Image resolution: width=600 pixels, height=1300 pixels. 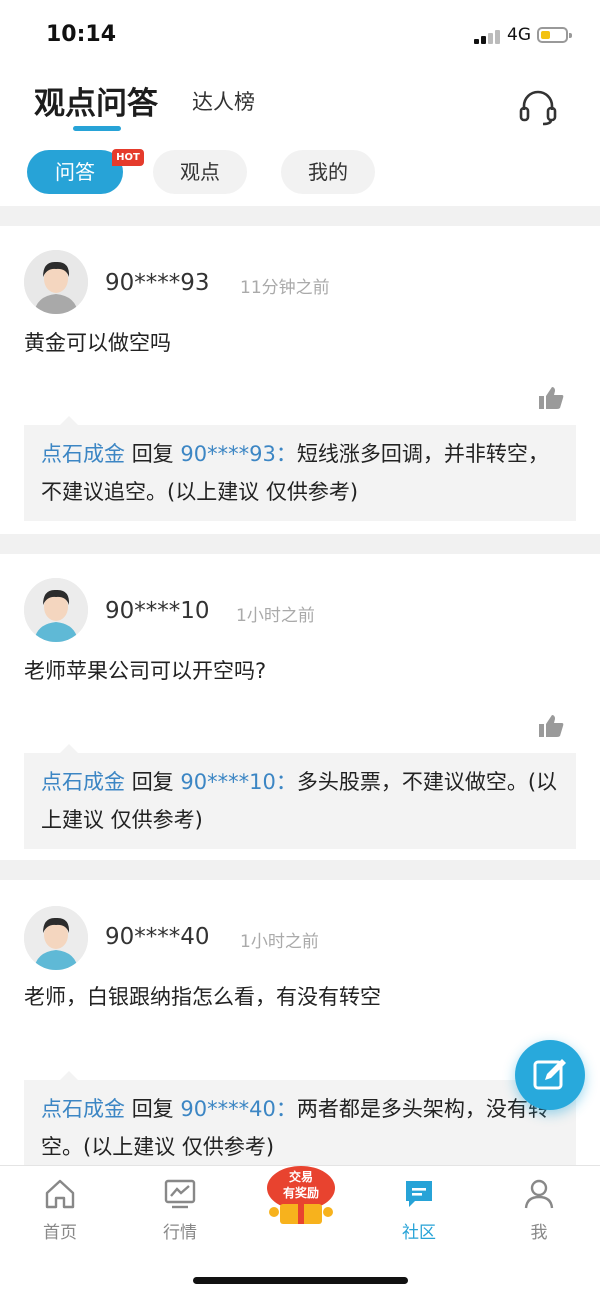 What do you see at coordinates (200, 172) in the screenshot?
I see `filter-opinions: 观点` at bounding box center [200, 172].